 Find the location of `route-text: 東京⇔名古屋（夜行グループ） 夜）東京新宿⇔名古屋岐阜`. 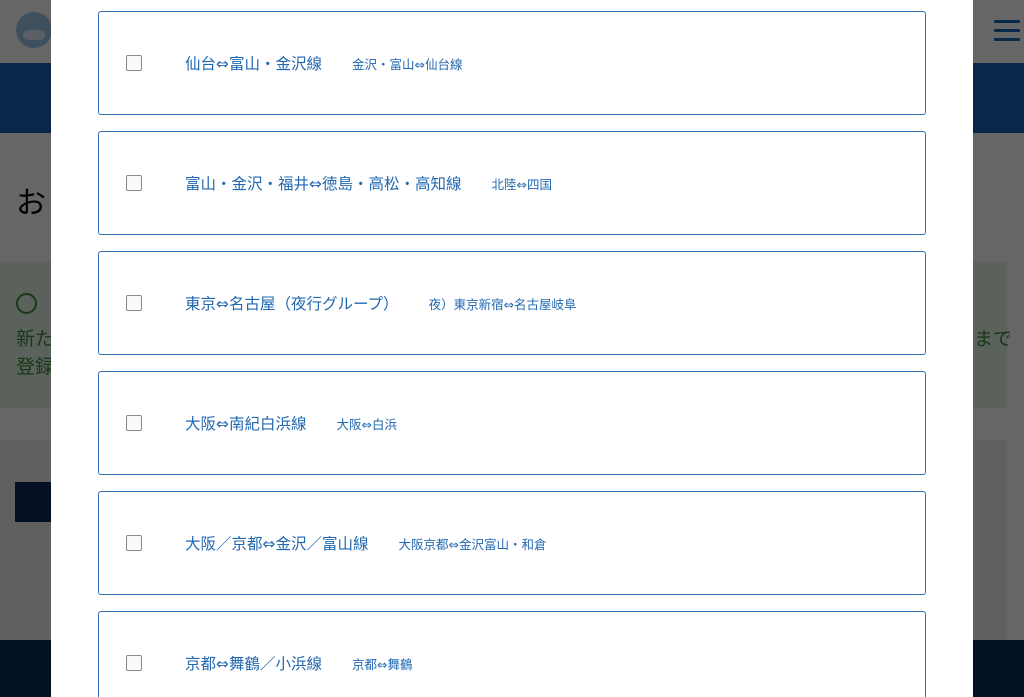

route-text: 東京⇔名古屋（夜行グループ） 夜）東京新宿⇔名古屋岐阜 is located at coordinates (381, 303).